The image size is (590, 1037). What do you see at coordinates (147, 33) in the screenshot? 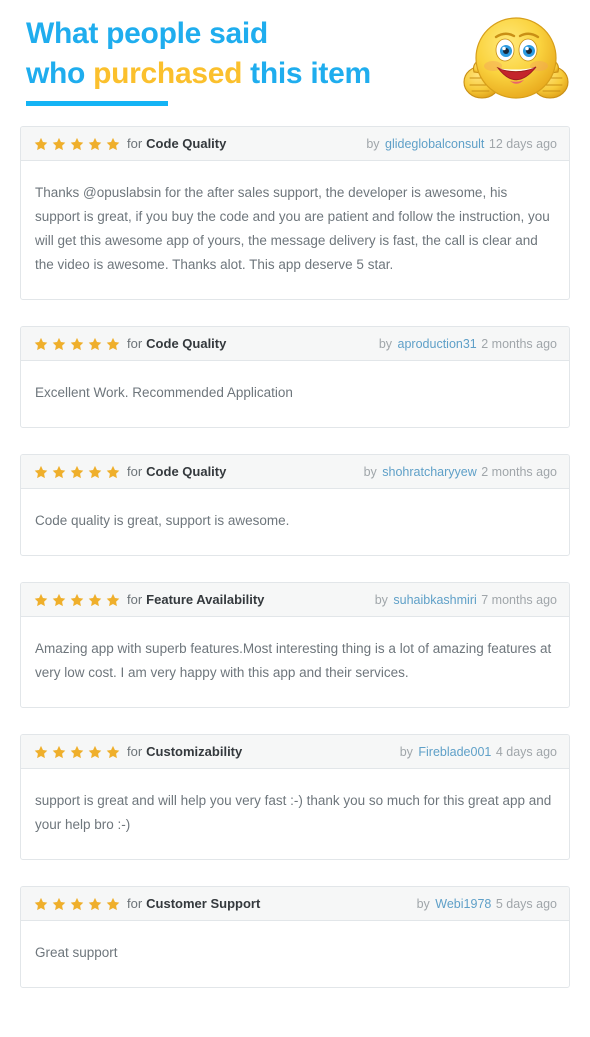
I see `page-title-line1: What people said` at bounding box center [147, 33].